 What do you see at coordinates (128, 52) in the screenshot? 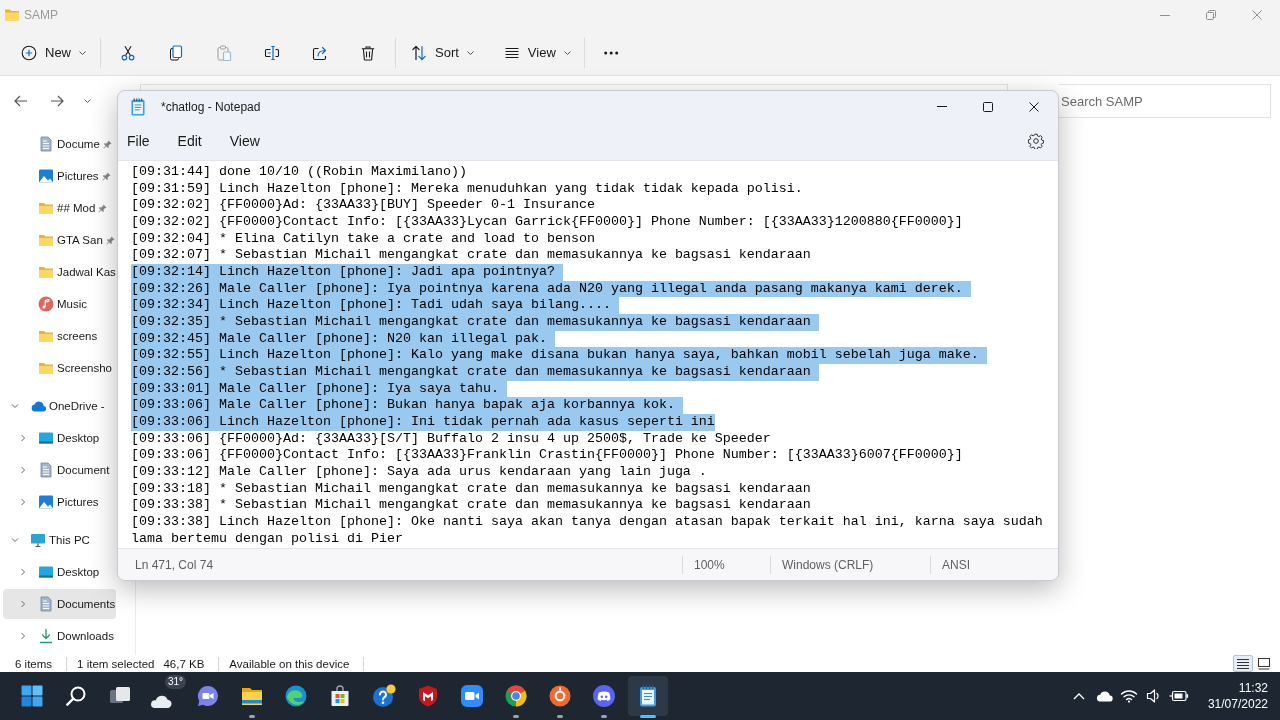
I see `scissors-icon` at bounding box center [128, 52].